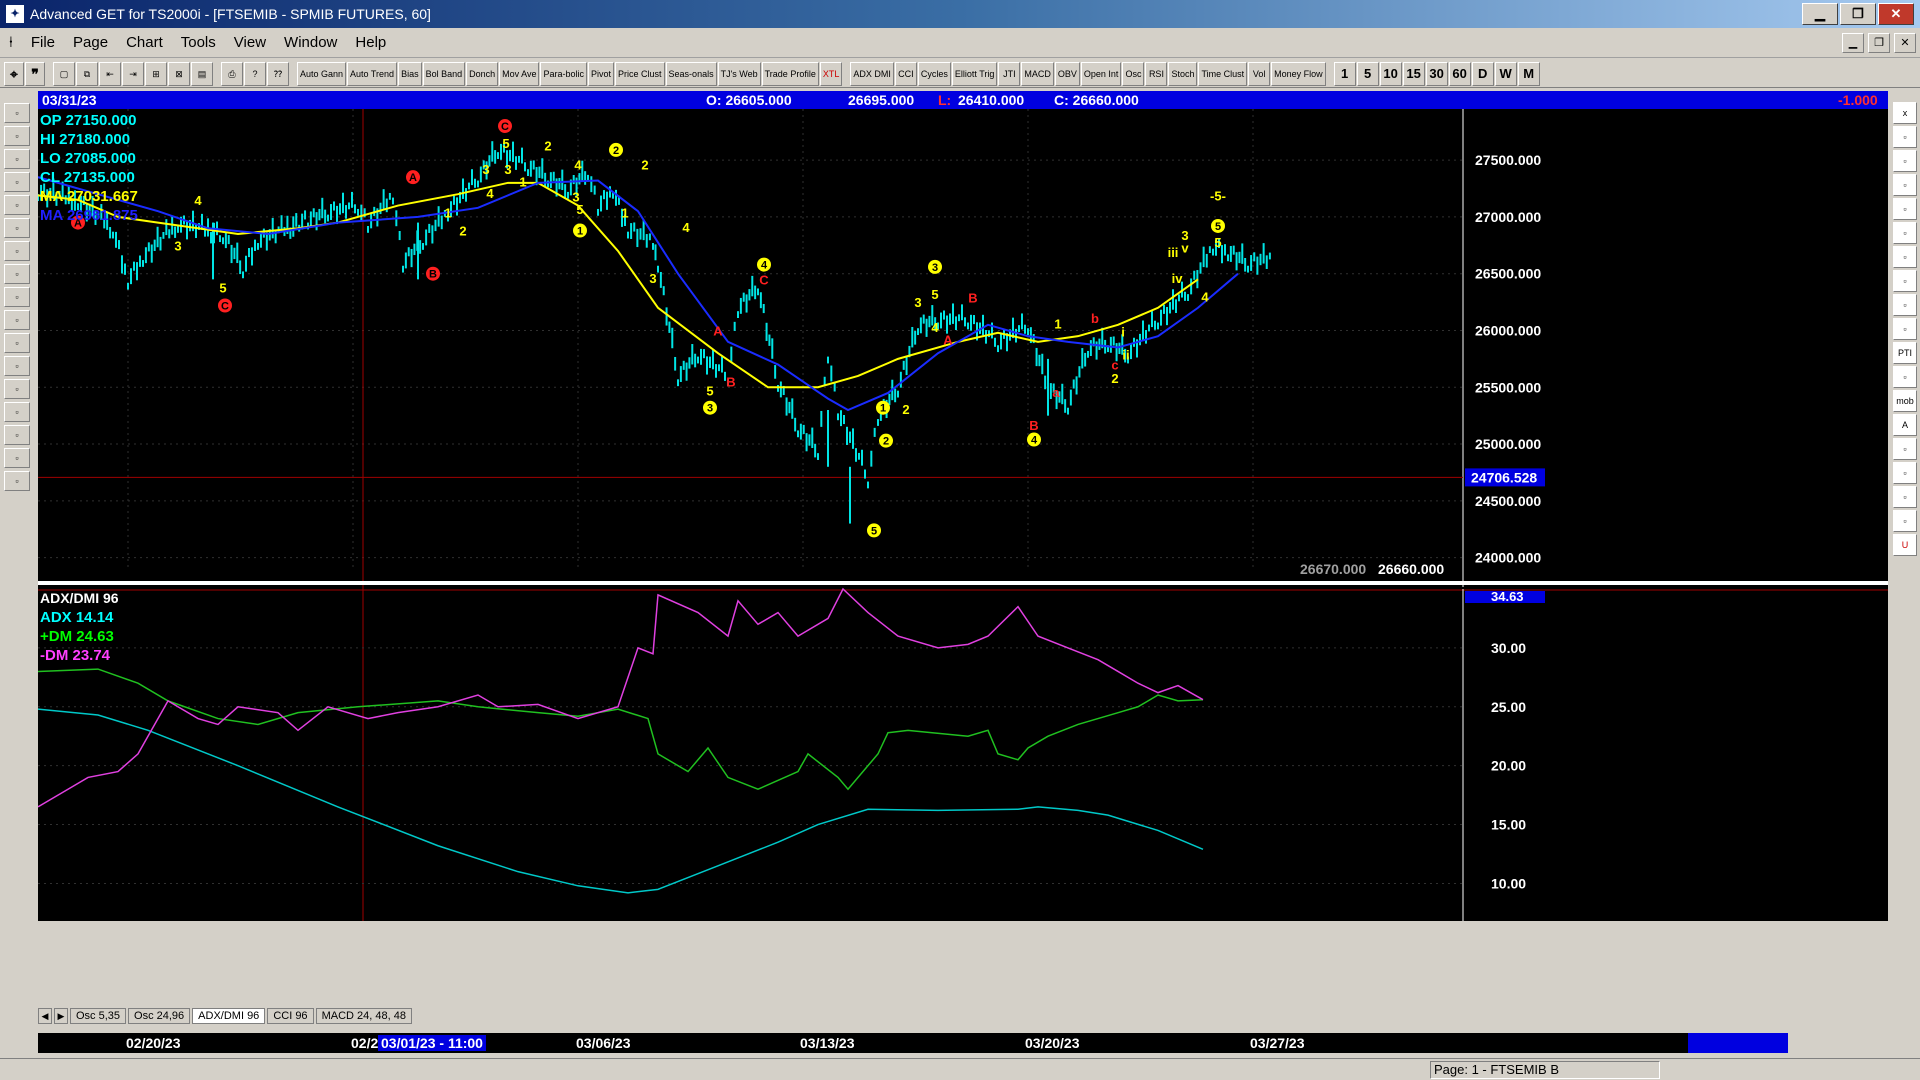 The image size is (1920, 1080). Describe the element at coordinates (370, 42) in the screenshot. I see `menu-help: Help` at that location.